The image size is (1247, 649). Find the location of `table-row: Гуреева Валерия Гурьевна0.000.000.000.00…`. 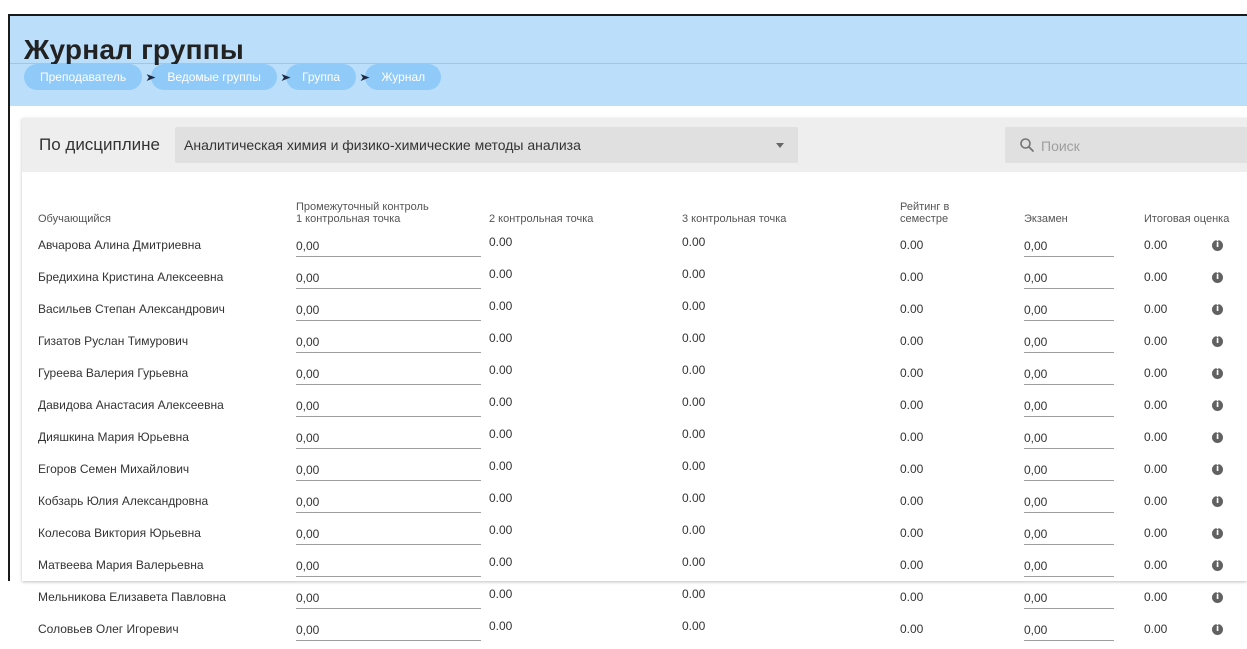

table-row: Гуреева Валерия Гурьевна0.000.000.000.00… is located at coordinates (634, 377).